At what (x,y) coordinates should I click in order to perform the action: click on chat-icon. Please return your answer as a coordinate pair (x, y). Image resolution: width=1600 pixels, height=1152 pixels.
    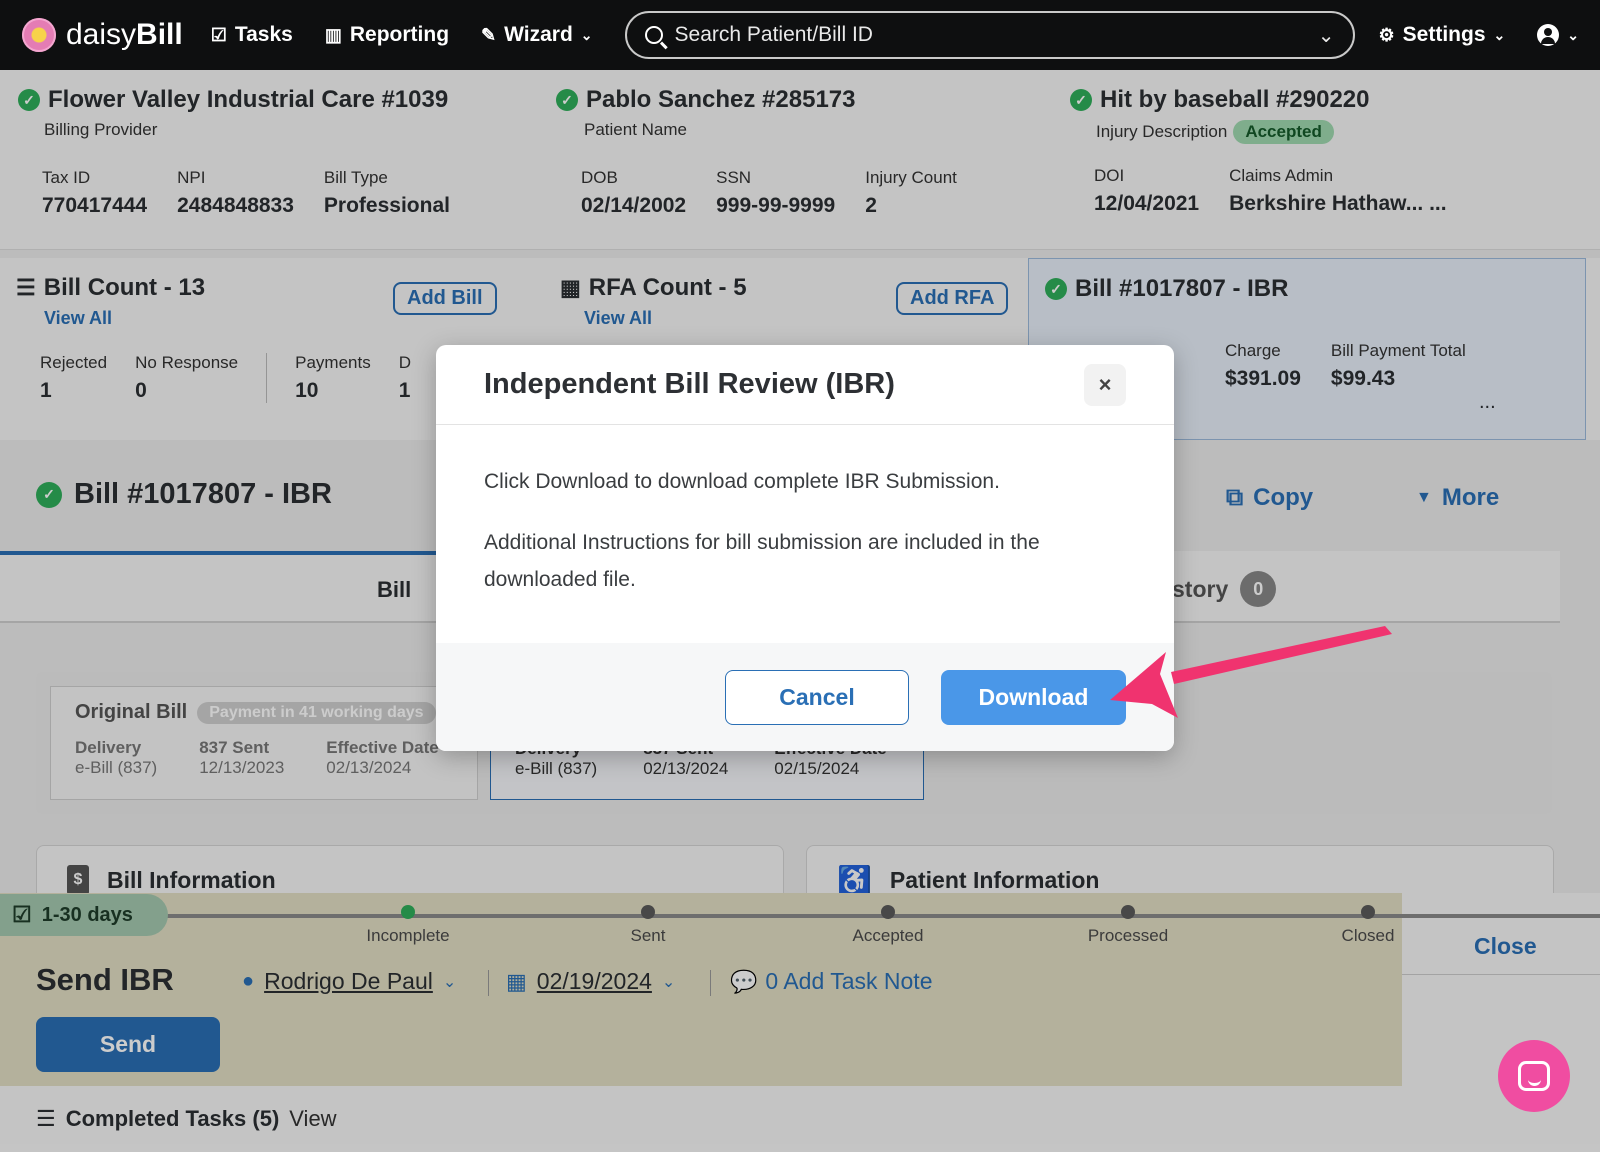
    Looking at the image, I should click on (1534, 1076).